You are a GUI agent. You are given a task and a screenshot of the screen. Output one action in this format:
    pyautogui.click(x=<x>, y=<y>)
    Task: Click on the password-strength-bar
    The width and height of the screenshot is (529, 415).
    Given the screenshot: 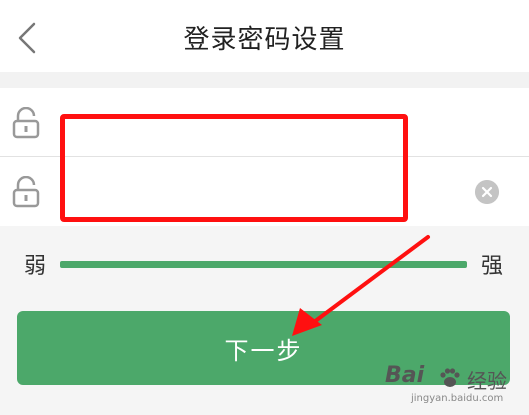 What is the action you would take?
    pyautogui.click(x=263, y=264)
    